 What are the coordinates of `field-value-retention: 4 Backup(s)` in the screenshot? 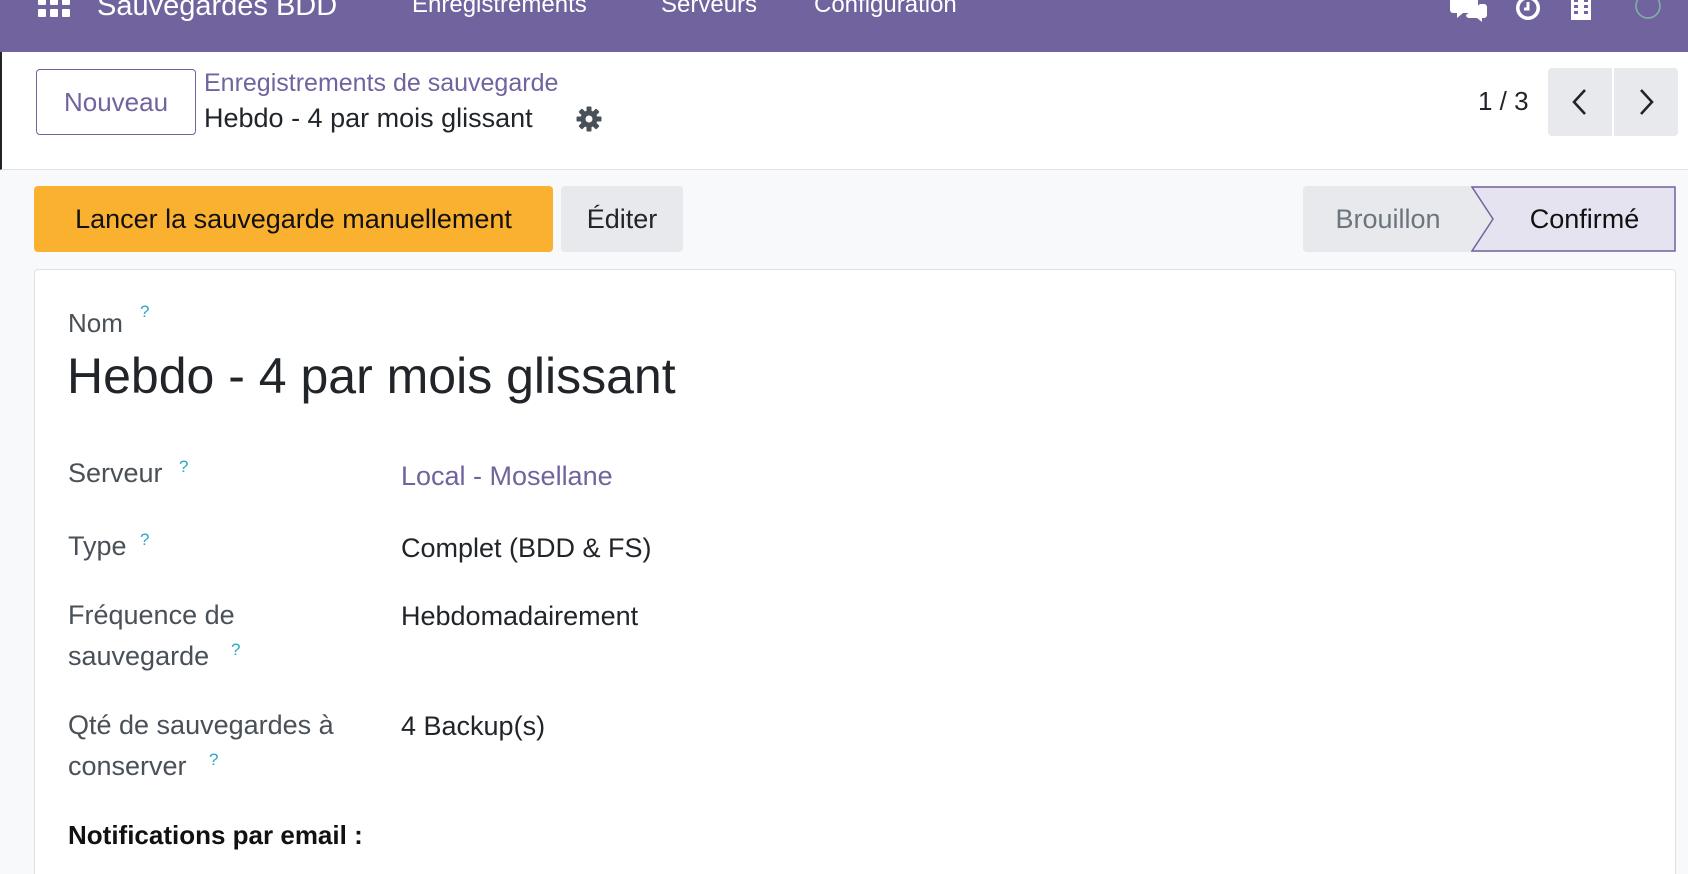 It's located at (473, 726).